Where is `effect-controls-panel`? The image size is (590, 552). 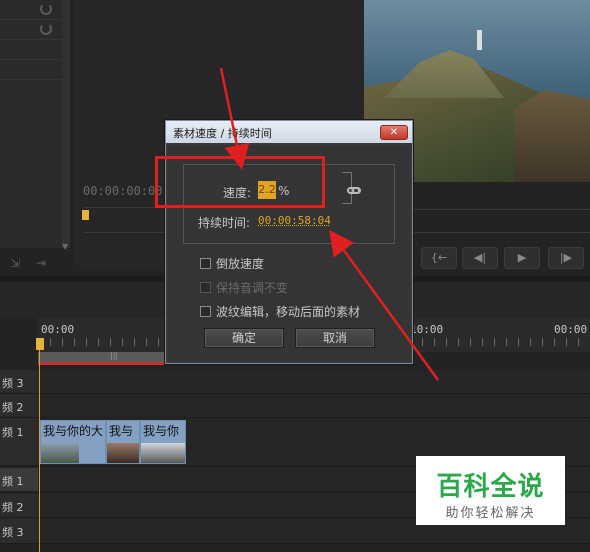 effect-controls-panel is located at coordinates (35, 124).